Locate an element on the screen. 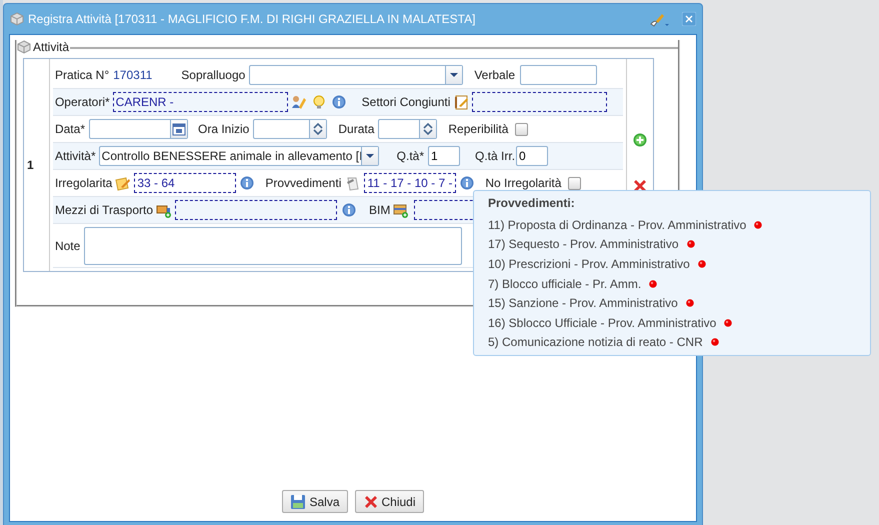  save-button: Salva is located at coordinates (315, 501).